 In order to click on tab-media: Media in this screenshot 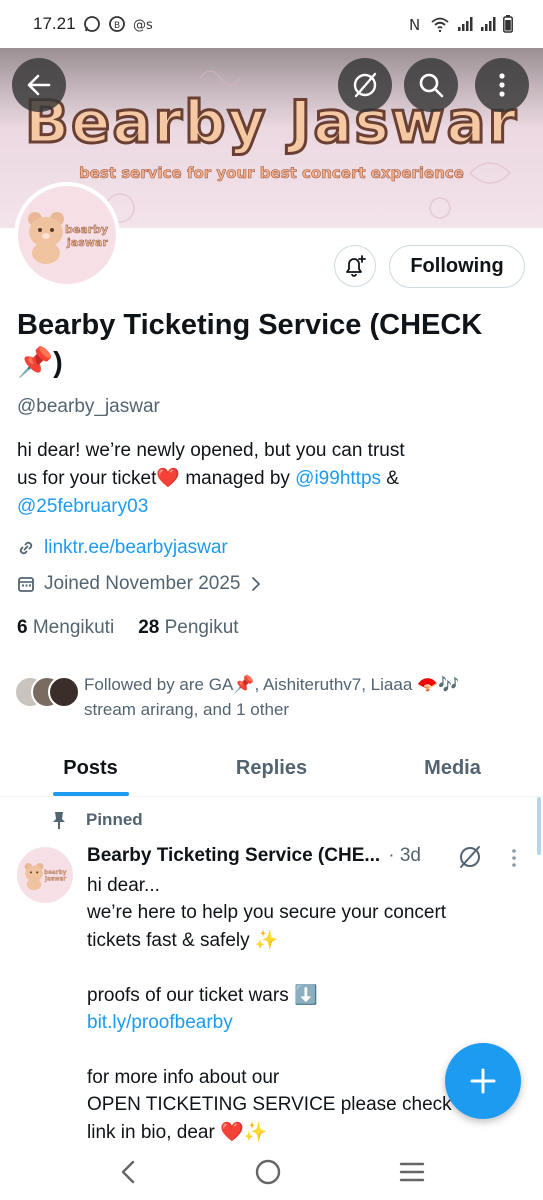, I will do `click(452, 768)`.